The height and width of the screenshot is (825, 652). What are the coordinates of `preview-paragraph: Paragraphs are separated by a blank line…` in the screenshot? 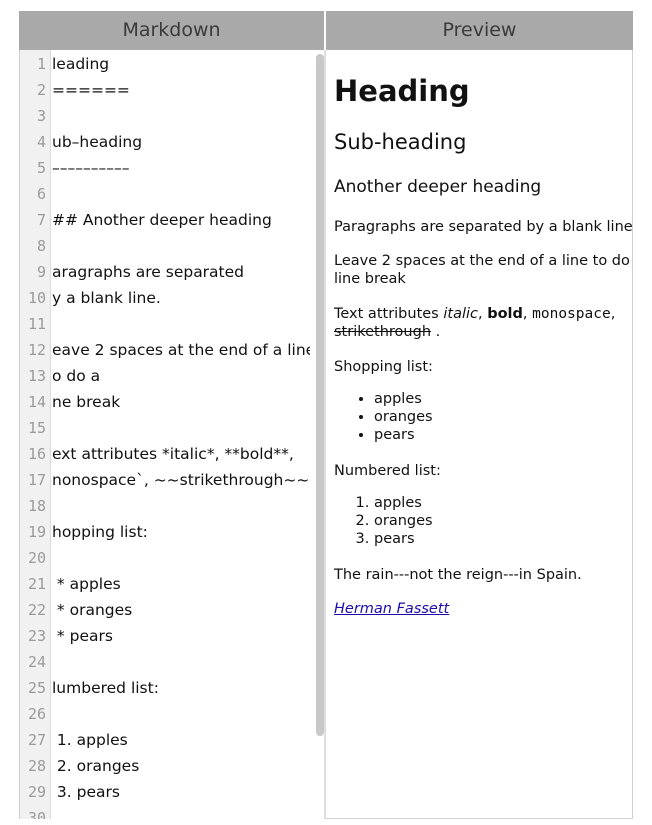 It's located at (483, 227).